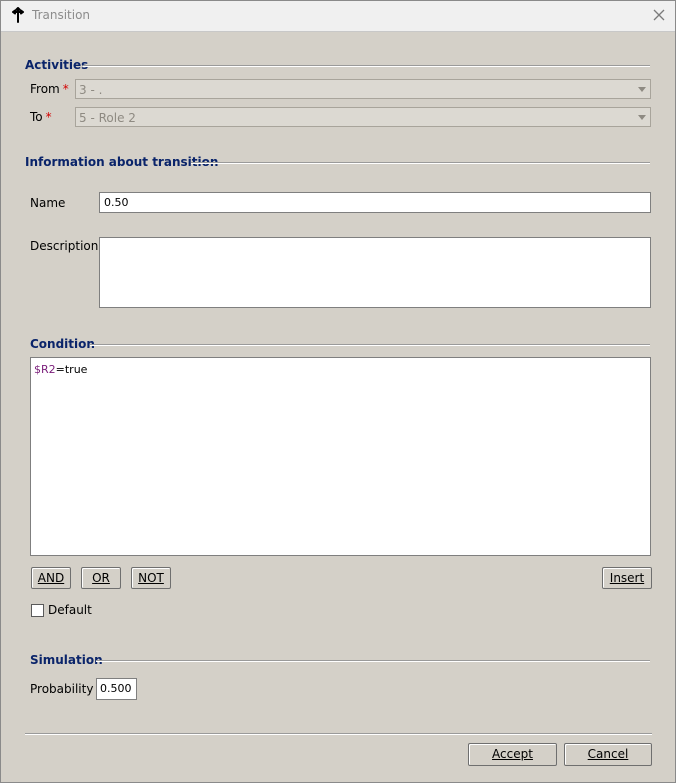  Describe the element at coordinates (116, 202) in the screenshot. I see `name-field-value: 0.50` at that location.